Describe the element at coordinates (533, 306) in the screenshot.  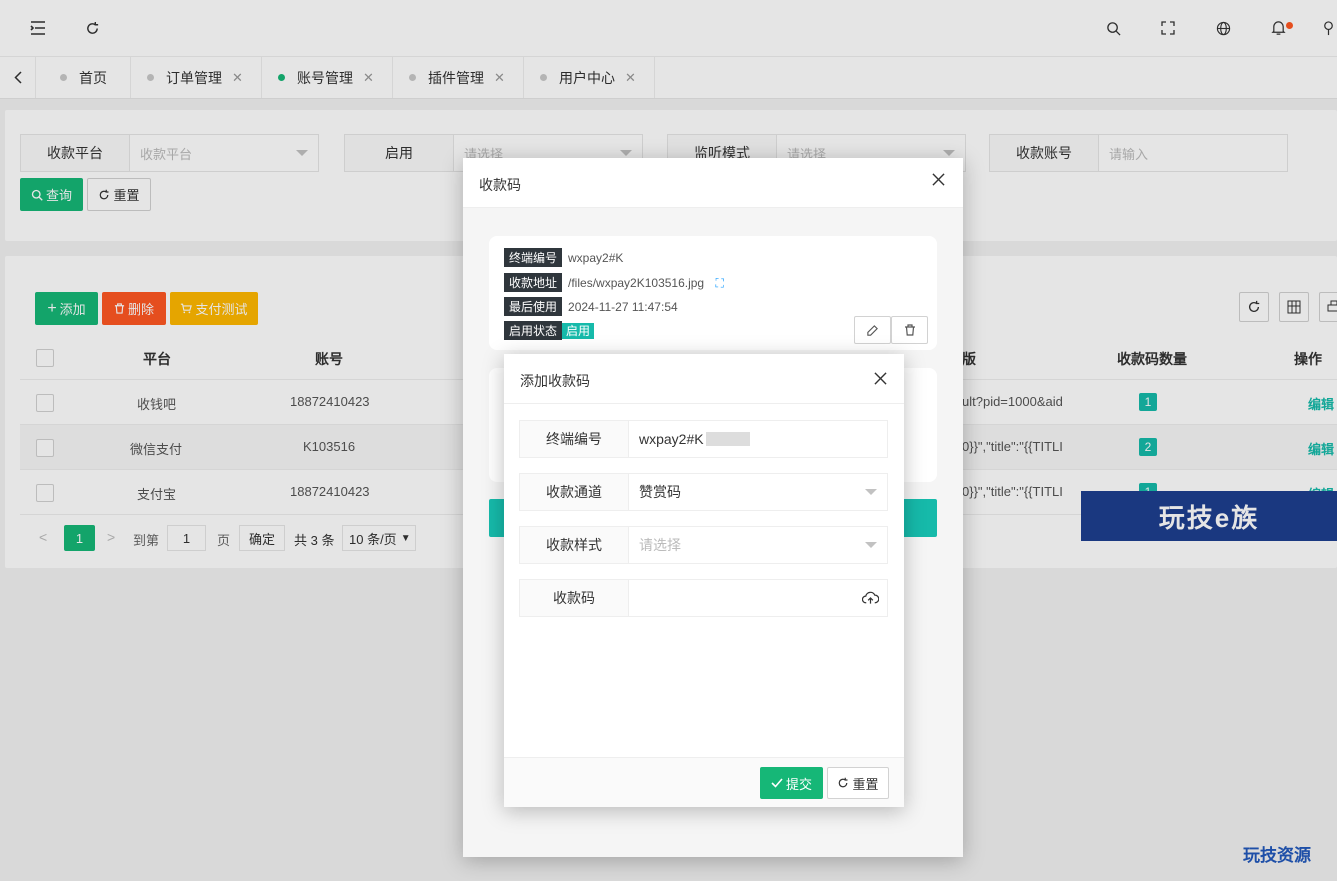
I see `last-tag: 最后使用` at that location.